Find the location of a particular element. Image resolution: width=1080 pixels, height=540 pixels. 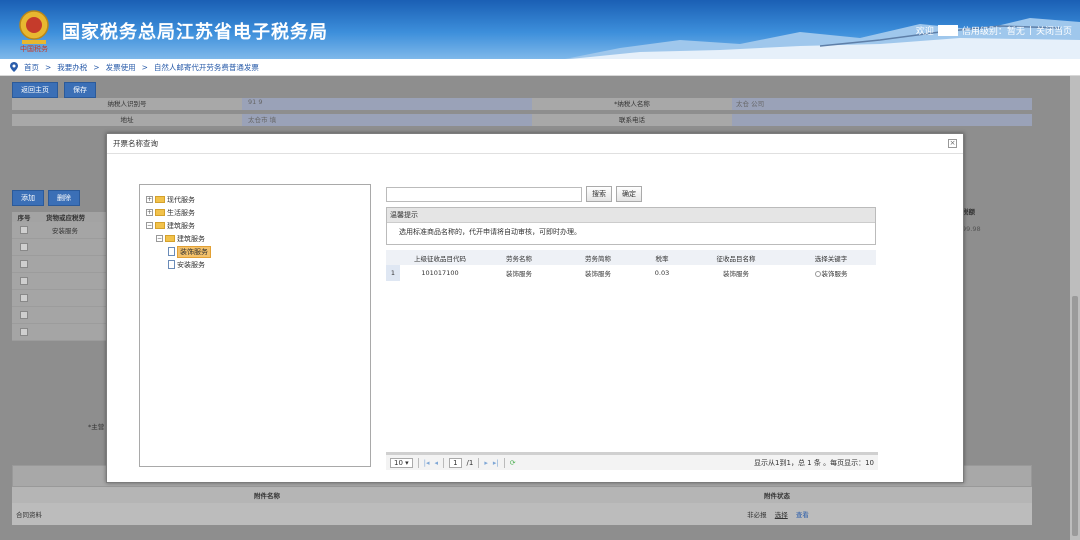

folder-icon is located at coordinates (160, 199).